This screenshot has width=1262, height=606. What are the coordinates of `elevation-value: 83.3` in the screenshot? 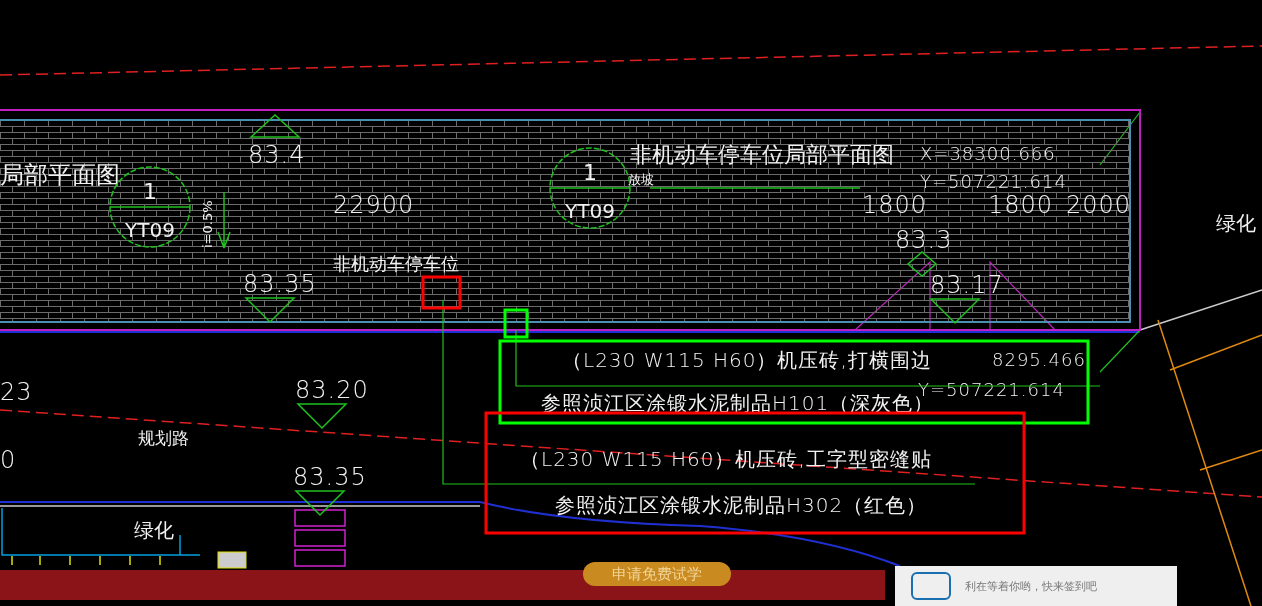 It's located at (924, 240).